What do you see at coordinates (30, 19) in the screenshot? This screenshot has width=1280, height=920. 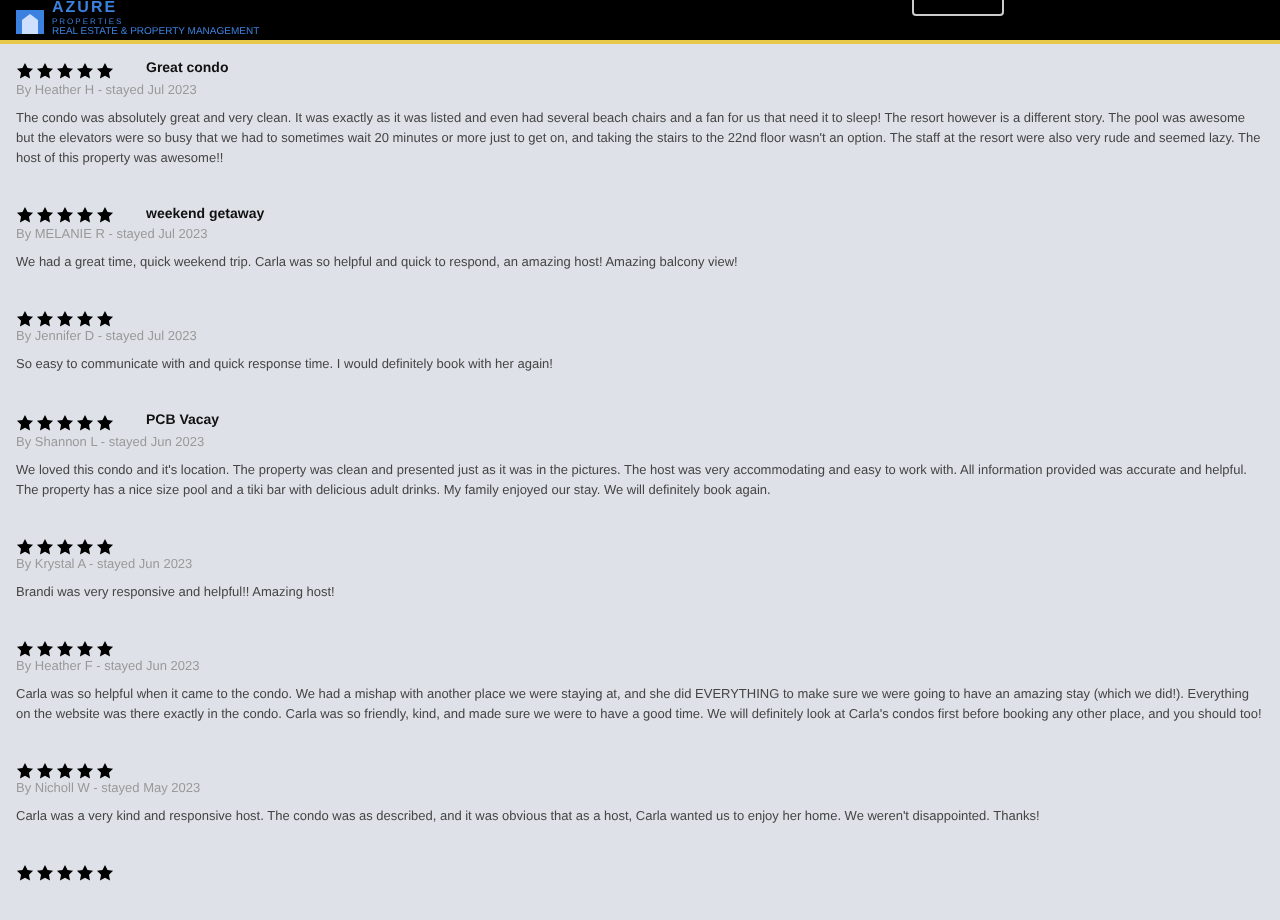 I see `building-logo-icon` at bounding box center [30, 19].